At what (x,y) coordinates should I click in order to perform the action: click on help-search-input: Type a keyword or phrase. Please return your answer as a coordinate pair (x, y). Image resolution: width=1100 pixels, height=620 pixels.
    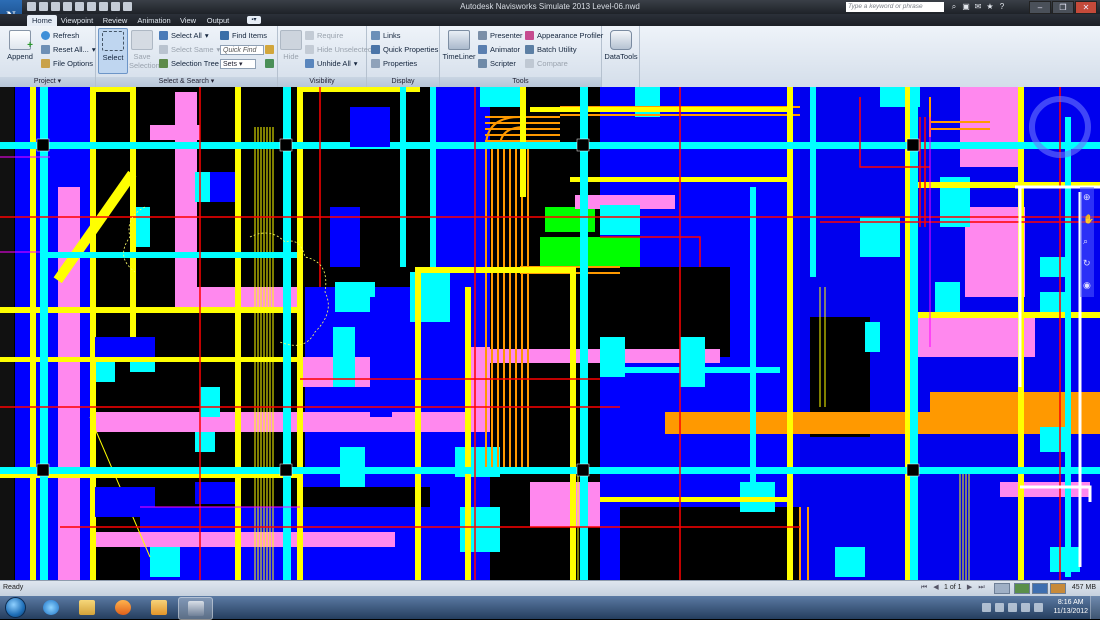
    Looking at the image, I should click on (895, 7).